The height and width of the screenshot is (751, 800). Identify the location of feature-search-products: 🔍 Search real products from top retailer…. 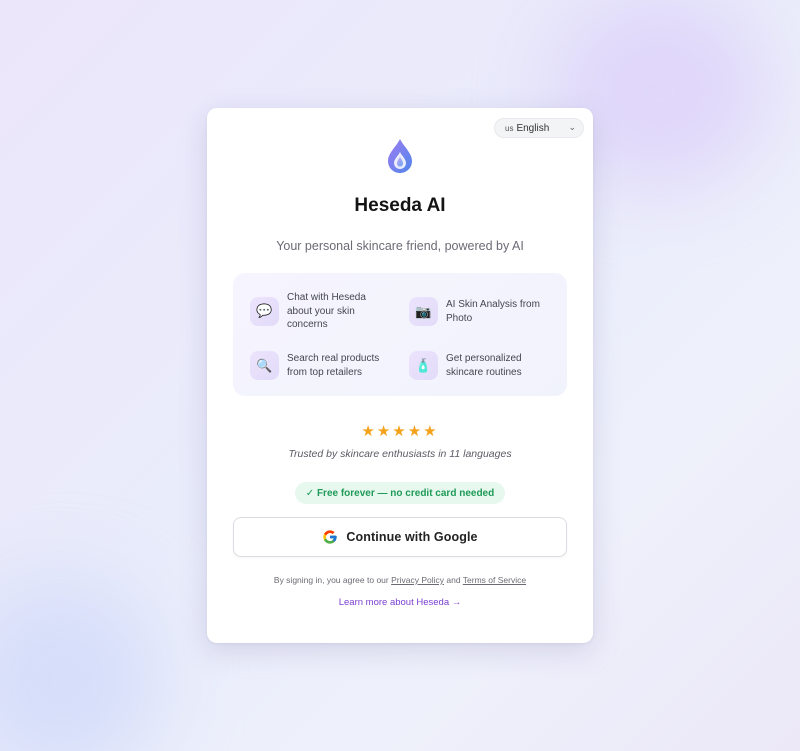
(318, 365).